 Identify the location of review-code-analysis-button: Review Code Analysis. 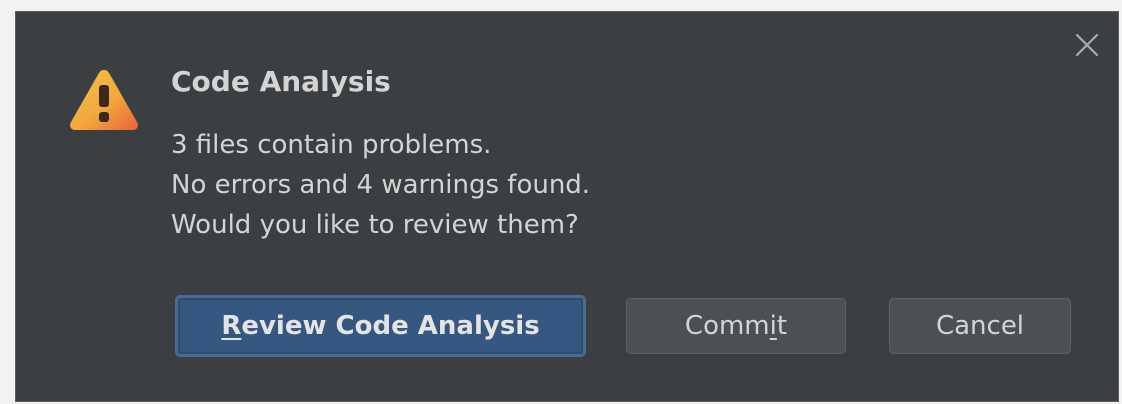
(380, 326).